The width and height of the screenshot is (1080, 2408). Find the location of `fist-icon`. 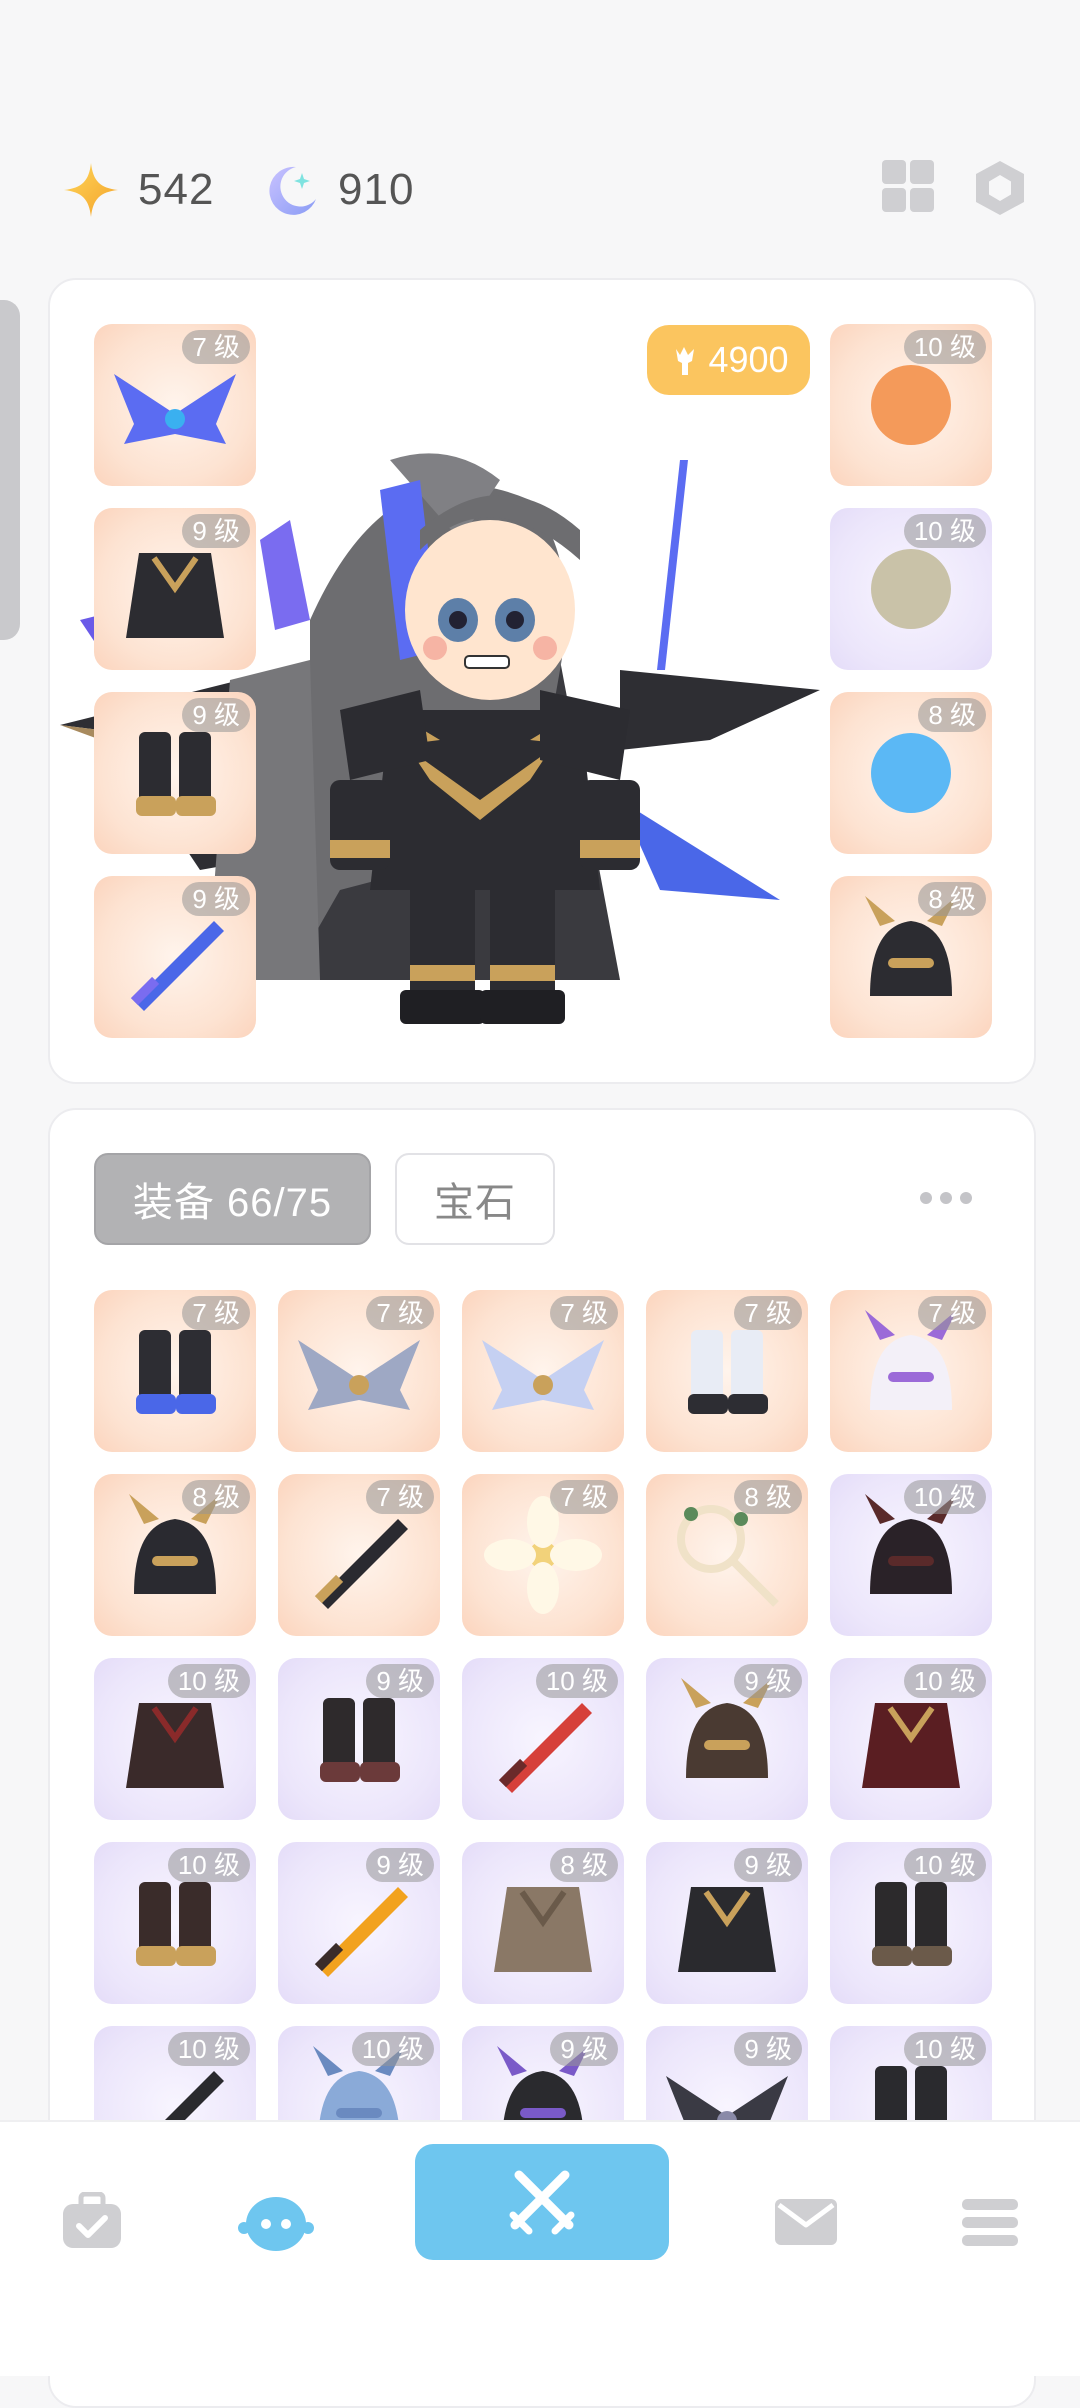

fist-icon is located at coordinates (685, 361).